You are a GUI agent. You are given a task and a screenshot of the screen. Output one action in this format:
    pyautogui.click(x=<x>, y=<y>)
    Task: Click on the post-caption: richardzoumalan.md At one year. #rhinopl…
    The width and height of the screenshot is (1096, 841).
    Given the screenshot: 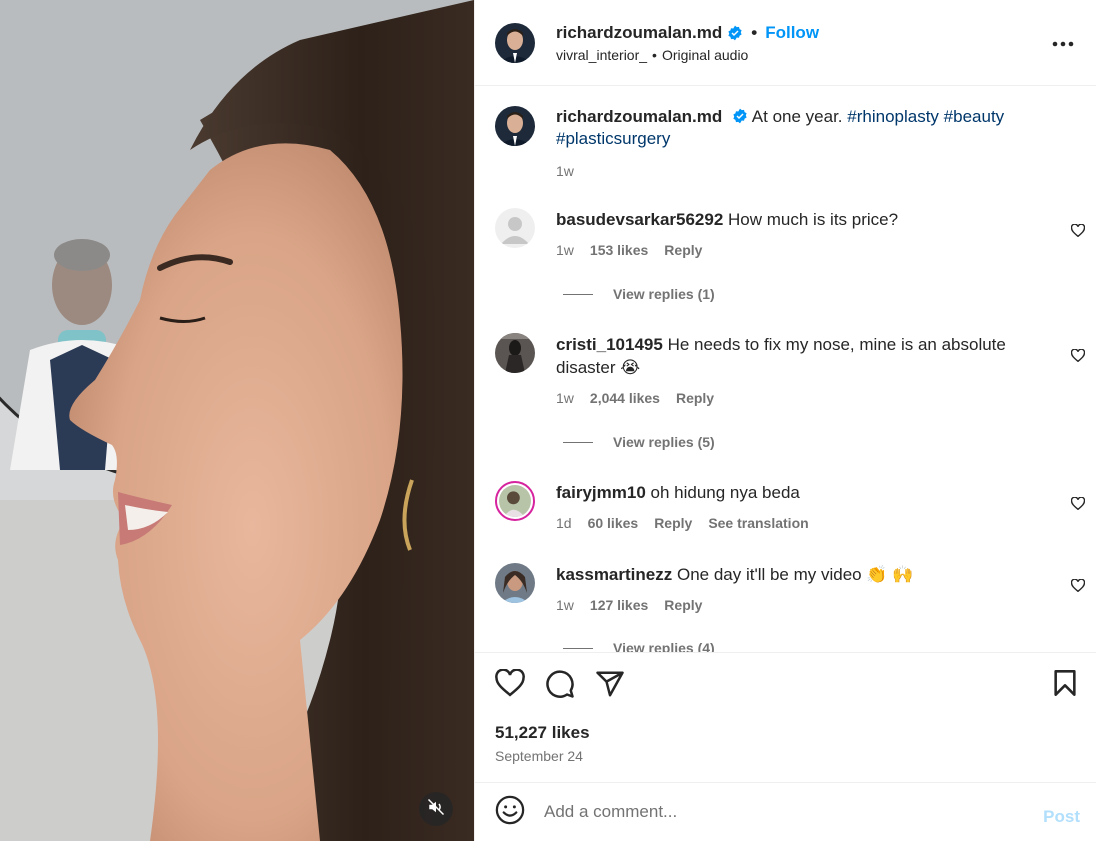 What is the action you would take?
    pyautogui.click(x=765, y=144)
    